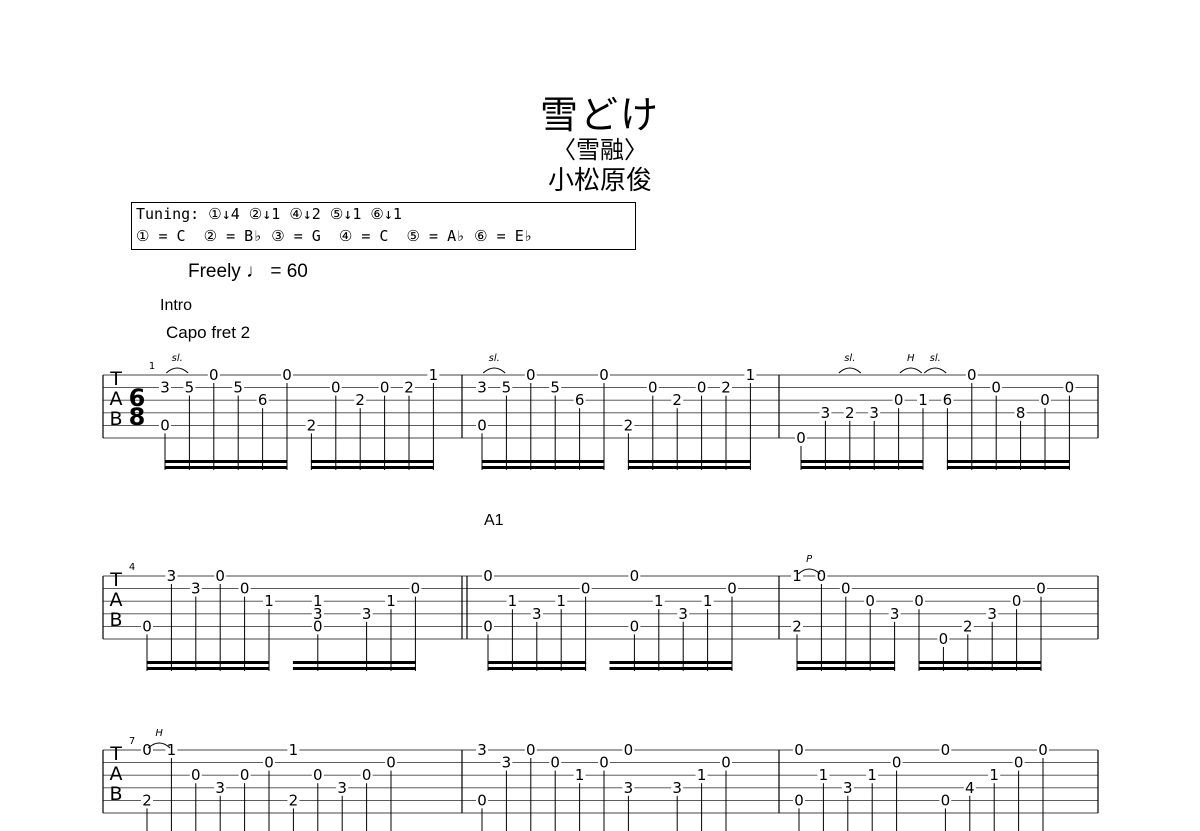 This screenshot has height=831, width=1200. What do you see at coordinates (970, 788) in the screenshot?
I see `fret-number: 4` at bounding box center [970, 788].